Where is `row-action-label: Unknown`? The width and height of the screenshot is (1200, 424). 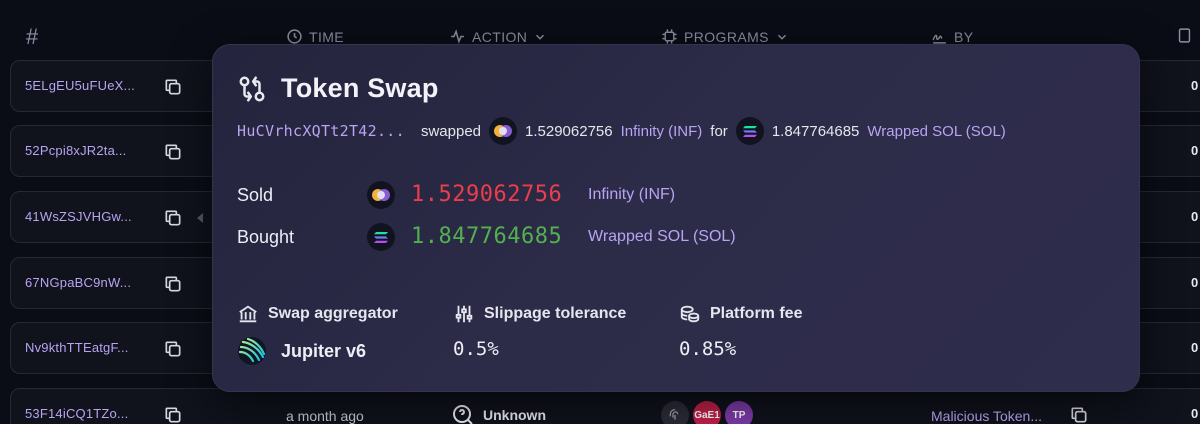
row-action-label: Unknown is located at coordinates (514, 415).